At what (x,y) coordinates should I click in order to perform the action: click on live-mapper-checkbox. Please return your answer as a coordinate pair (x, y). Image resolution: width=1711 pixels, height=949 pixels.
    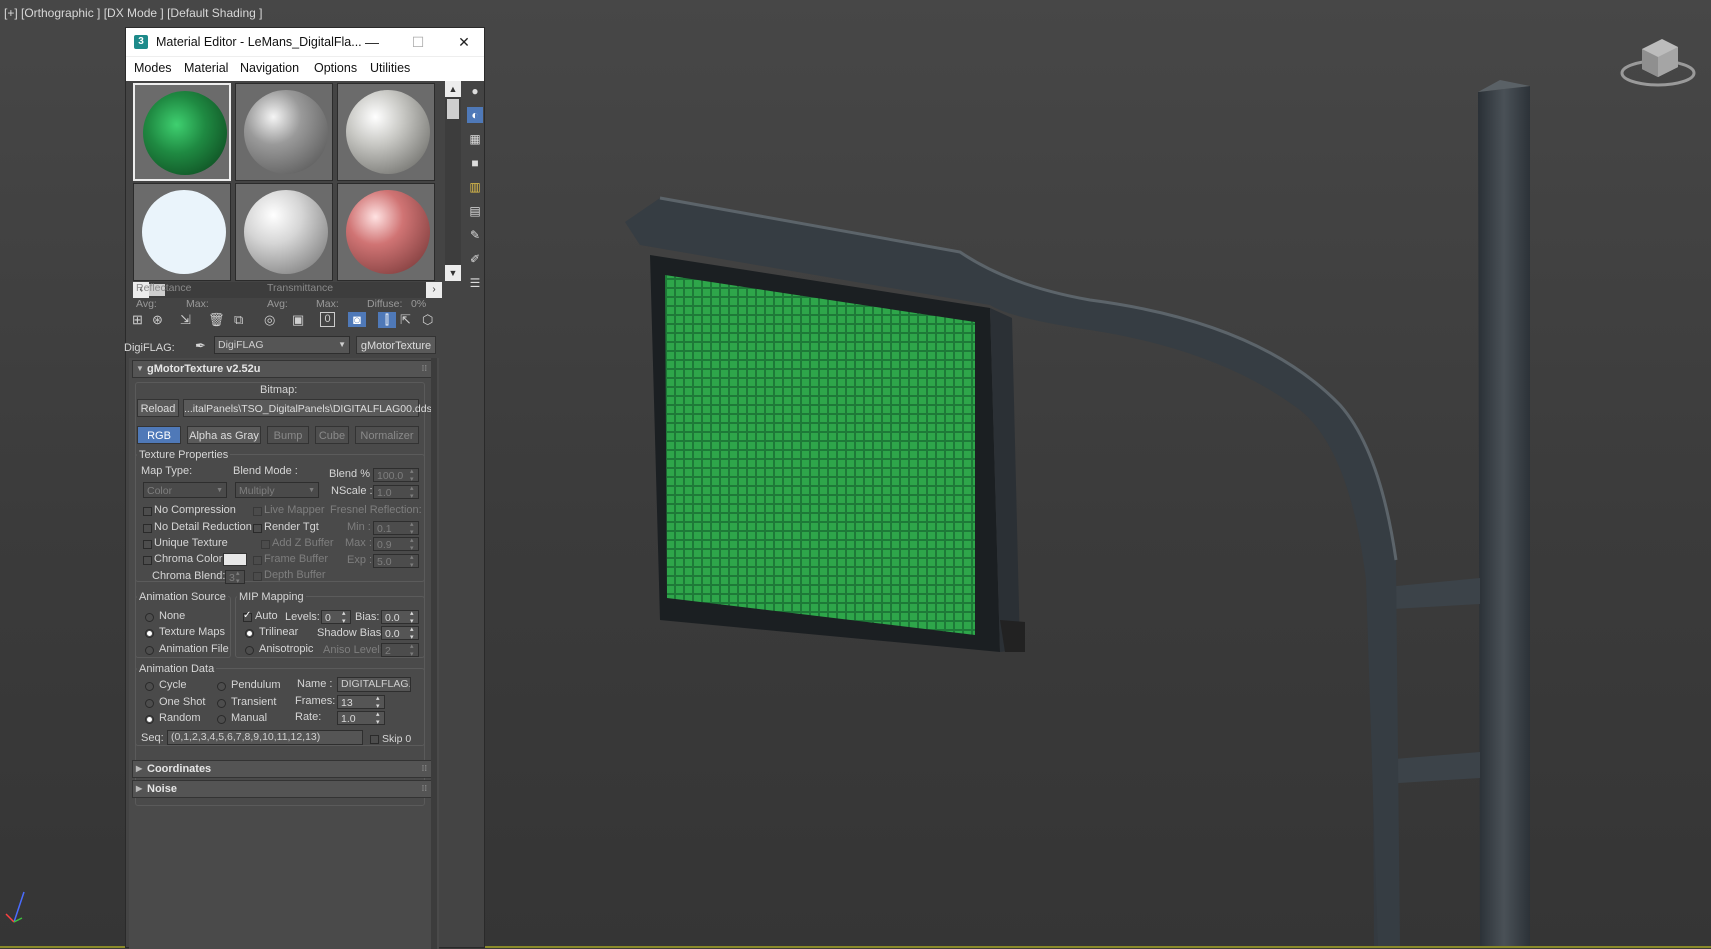
    Looking at the image, I should click on (257, 511).